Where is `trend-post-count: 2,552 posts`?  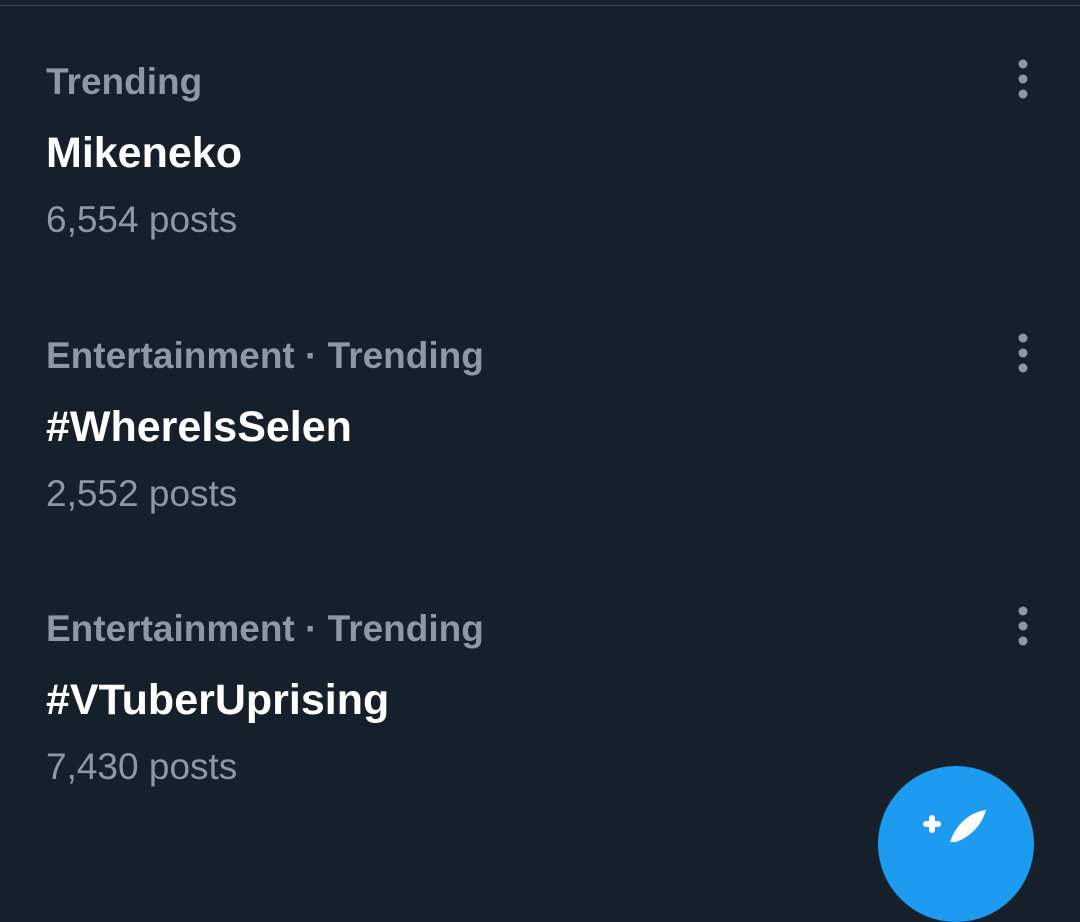 trend-post-count: 2,552 posts is located at coordinates (142, 493).